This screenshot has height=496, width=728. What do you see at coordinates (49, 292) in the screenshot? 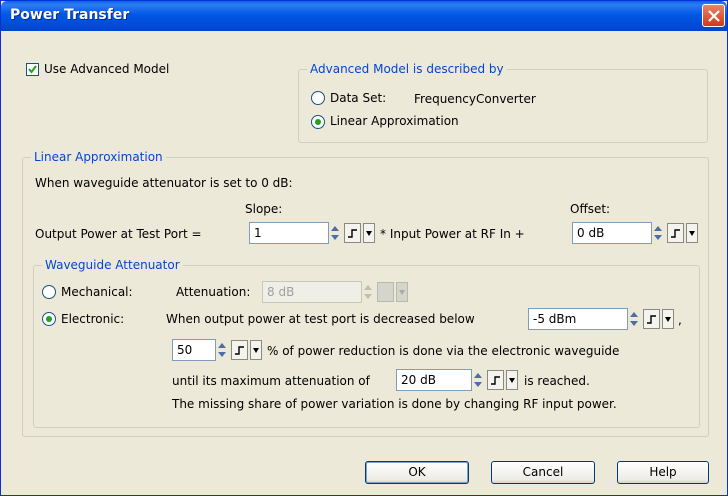
I see `mechanical-radio` at bounding box center [49, 292].